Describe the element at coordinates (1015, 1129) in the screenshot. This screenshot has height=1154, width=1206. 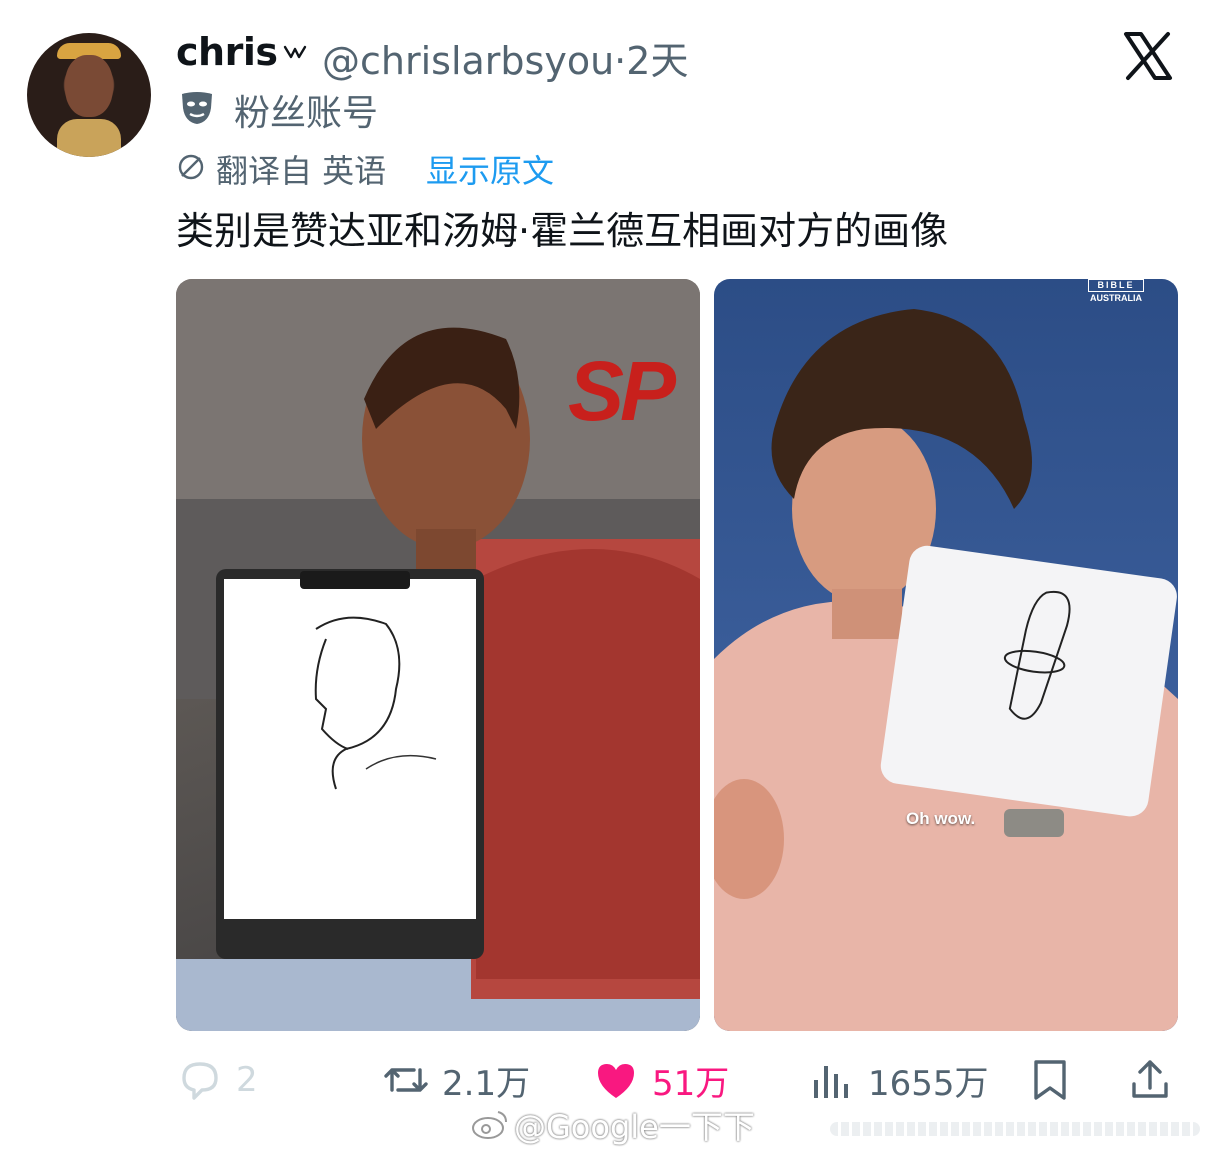
I see `bottom-progress-strip` at that location.